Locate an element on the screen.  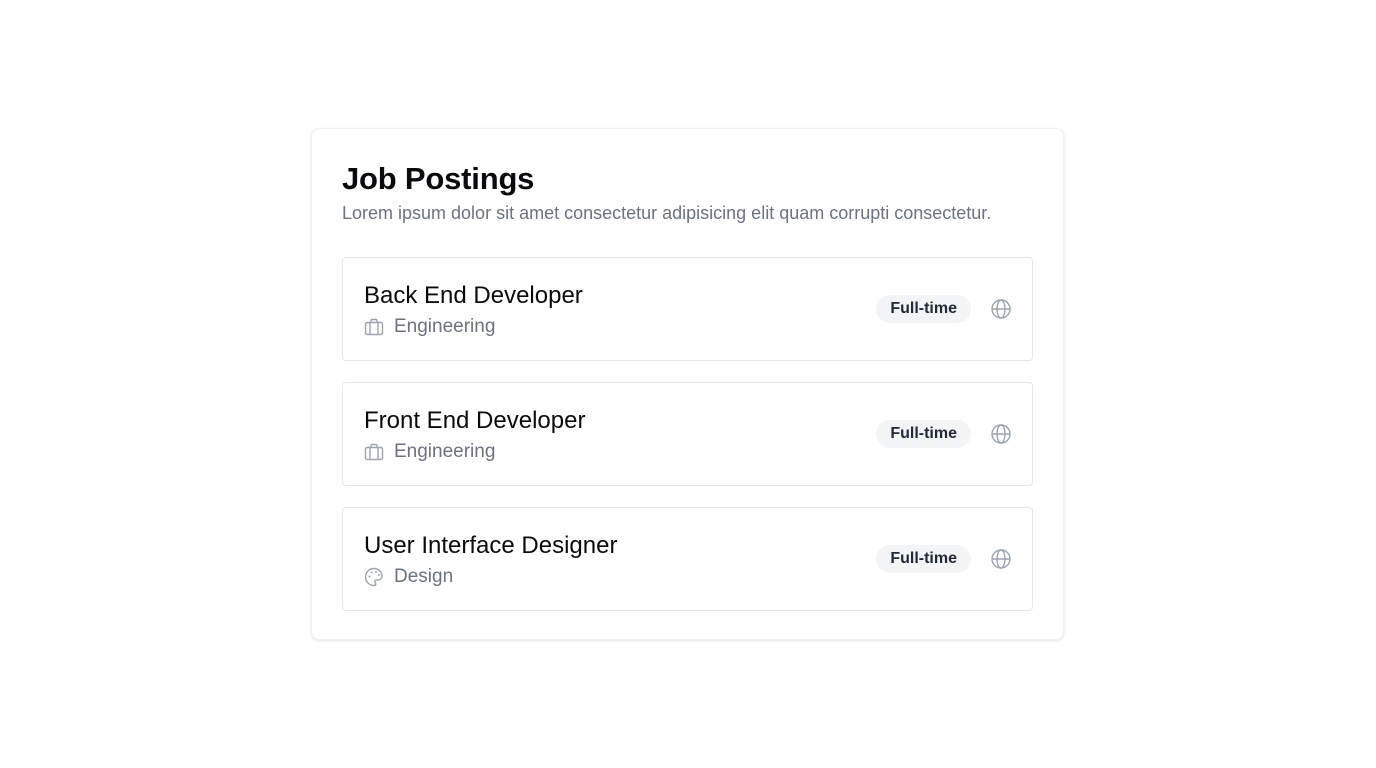
job-posting-user-interface-designer: User Interface Designer Design Full-time is located at coordinates (687, 559).